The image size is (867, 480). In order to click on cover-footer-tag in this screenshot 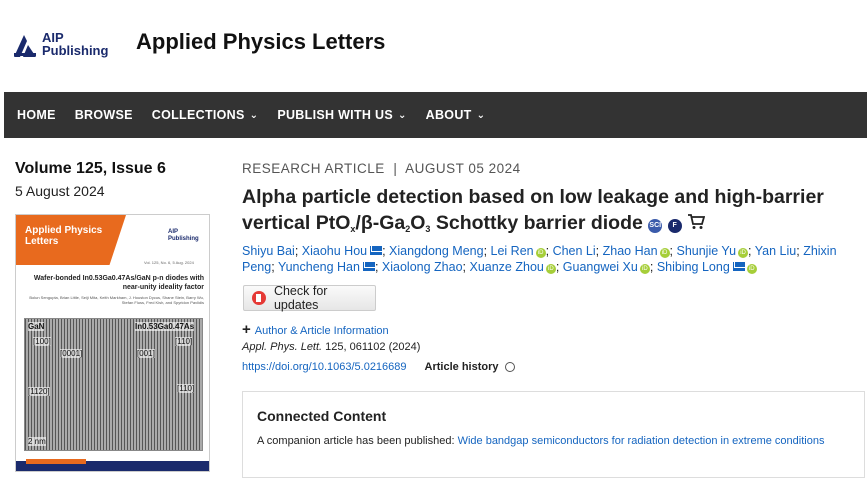, I will do `click(56, 461)`.